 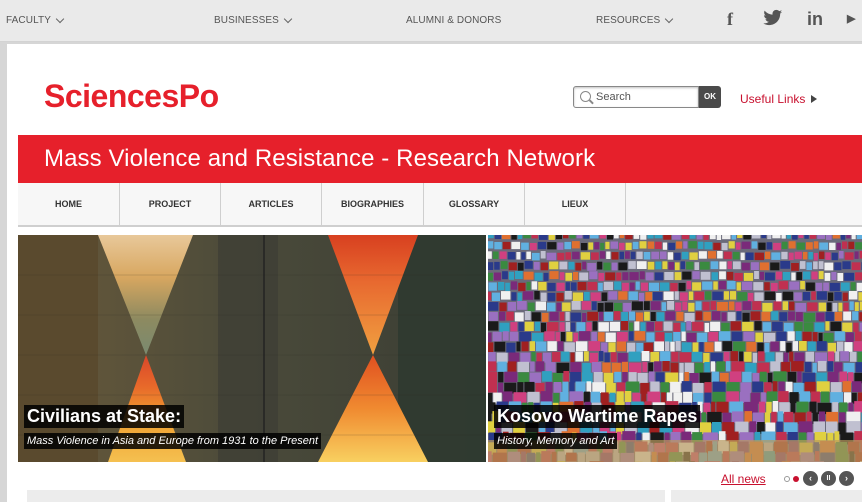 I want to click on facebook-icon: f, so click(x=730, y=19).